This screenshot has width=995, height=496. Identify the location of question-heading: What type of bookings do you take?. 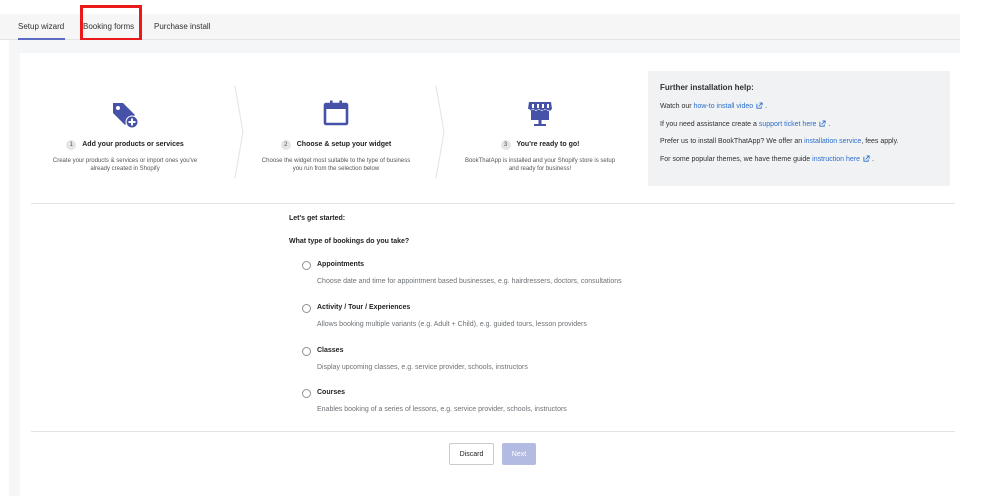
(349, 241).